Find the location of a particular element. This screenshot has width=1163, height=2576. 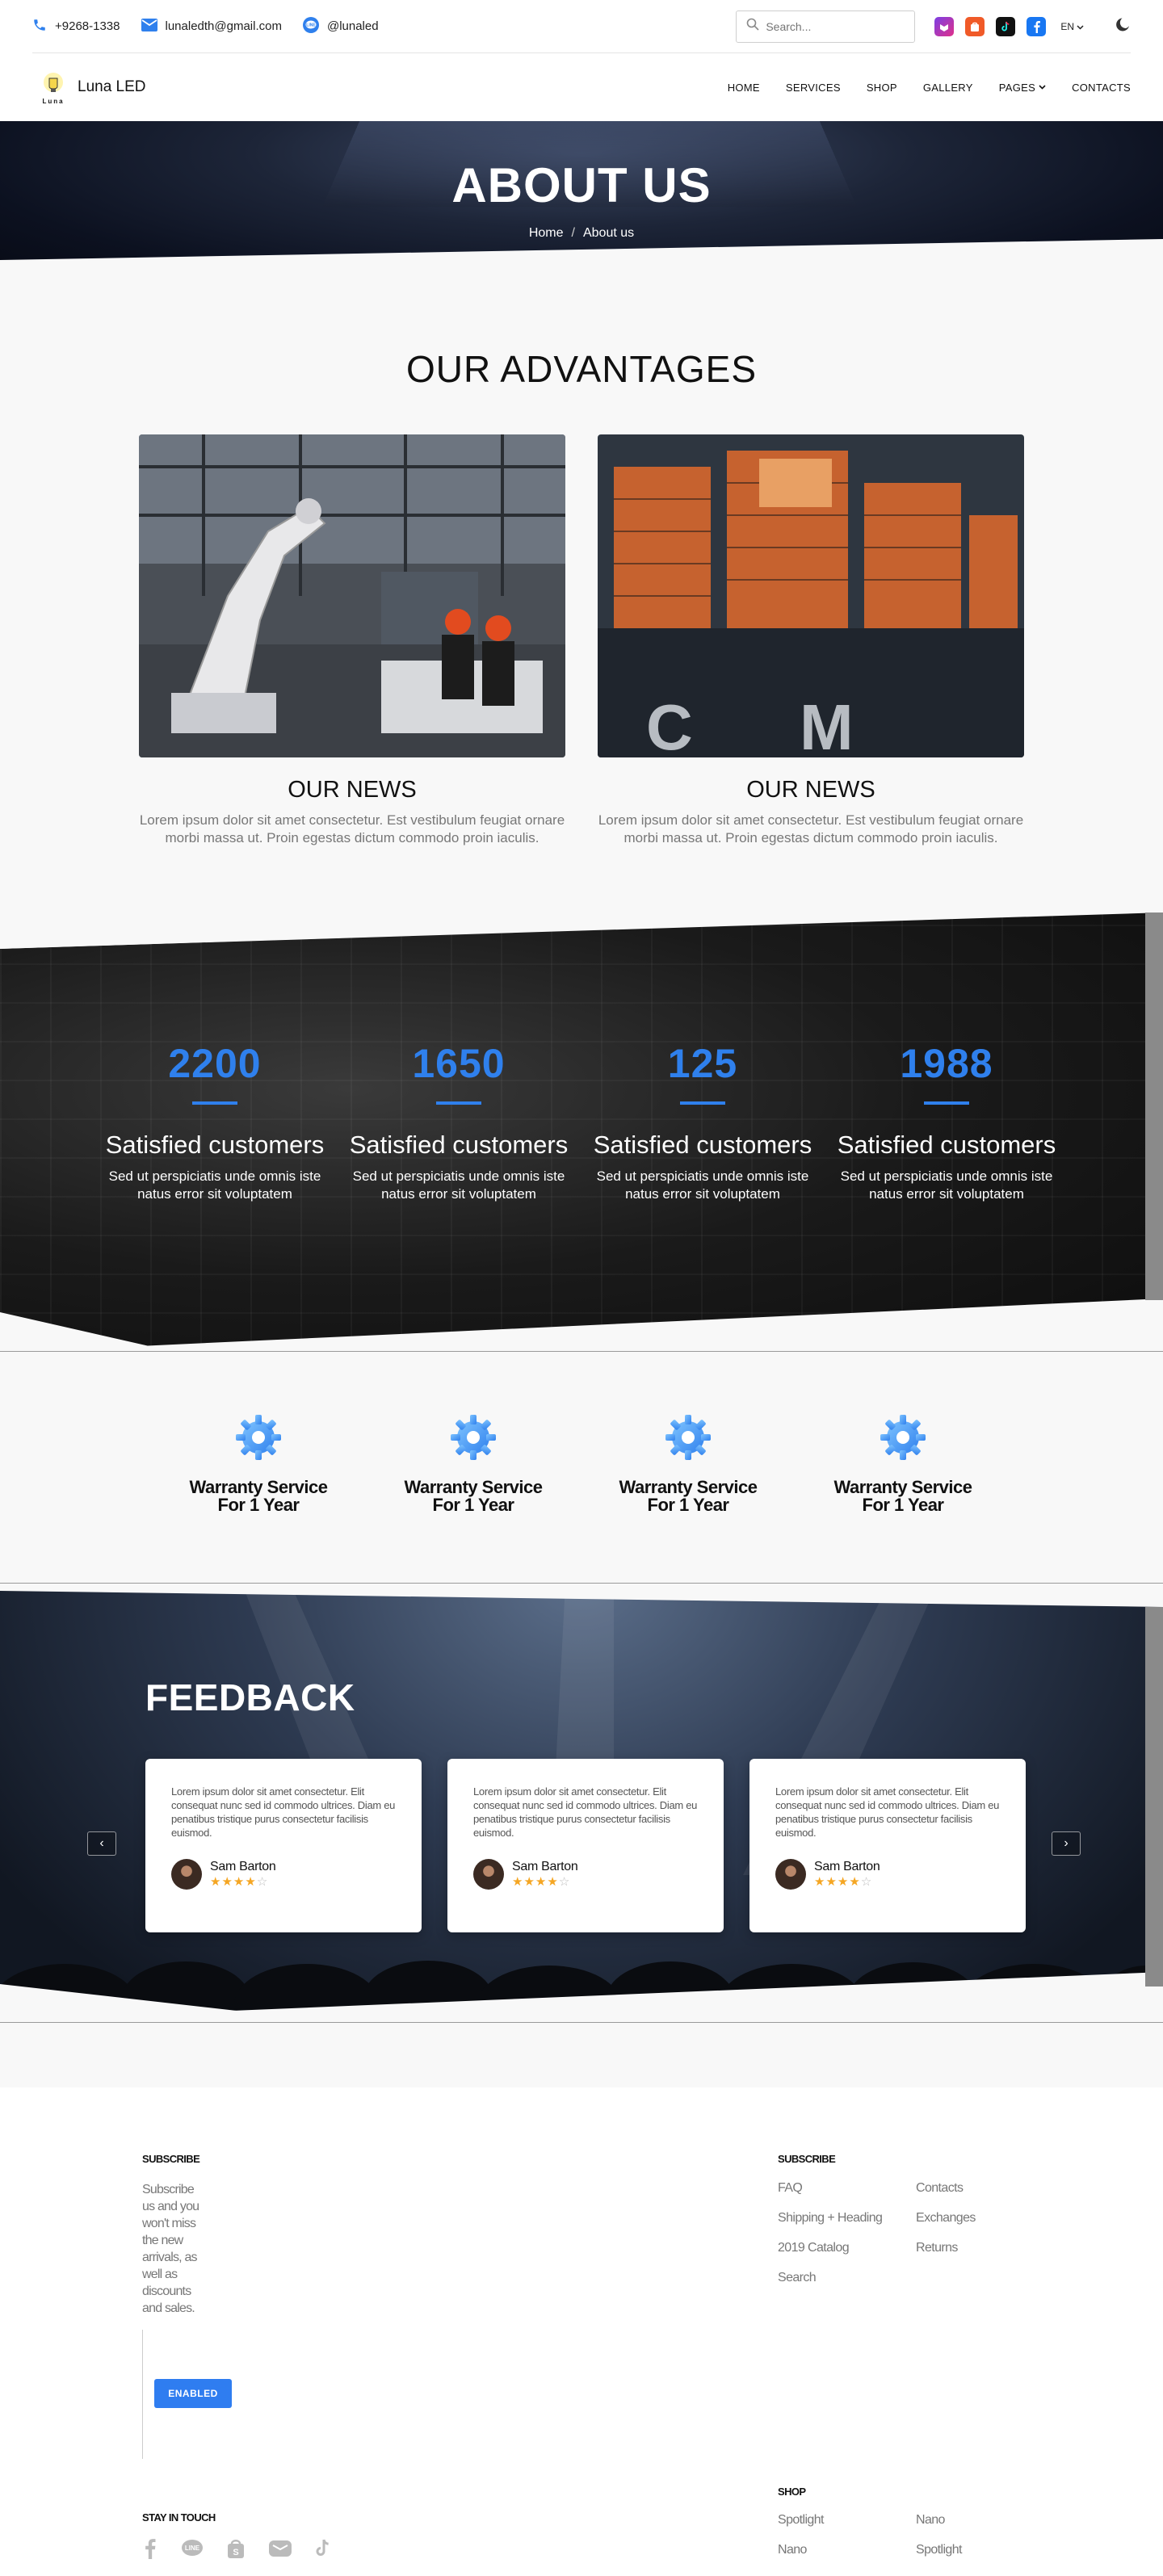

stay-in-touch-heading: STAY IN TOUCH is located at coordinates (179, 2517).